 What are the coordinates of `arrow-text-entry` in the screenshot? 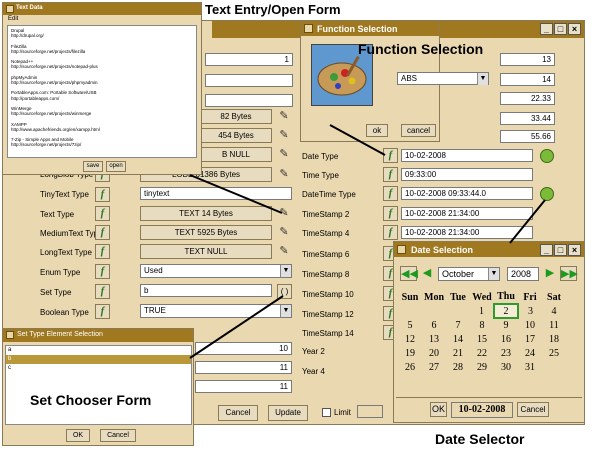 It's located at (236, 194).